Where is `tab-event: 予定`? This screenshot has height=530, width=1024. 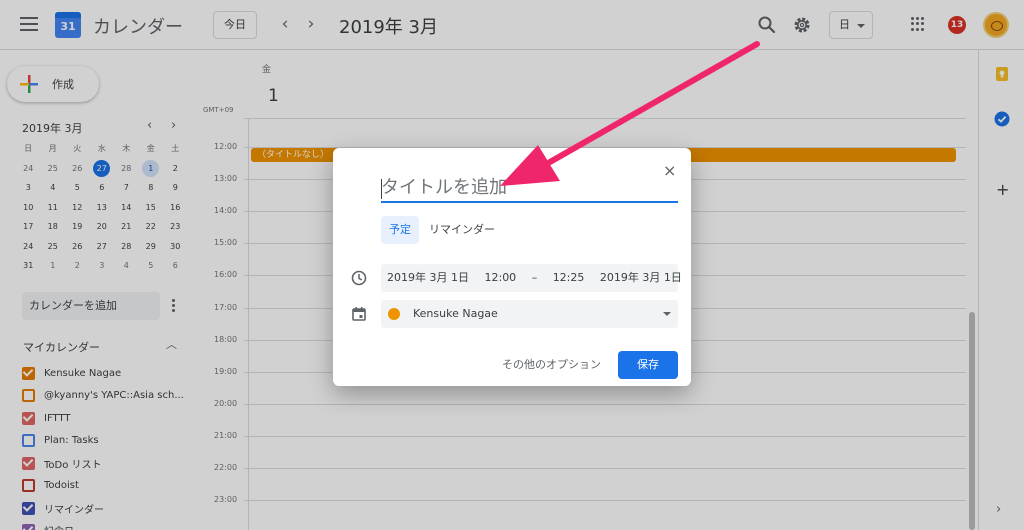
tab-event: 予定 is located at coordinates (400, 230).